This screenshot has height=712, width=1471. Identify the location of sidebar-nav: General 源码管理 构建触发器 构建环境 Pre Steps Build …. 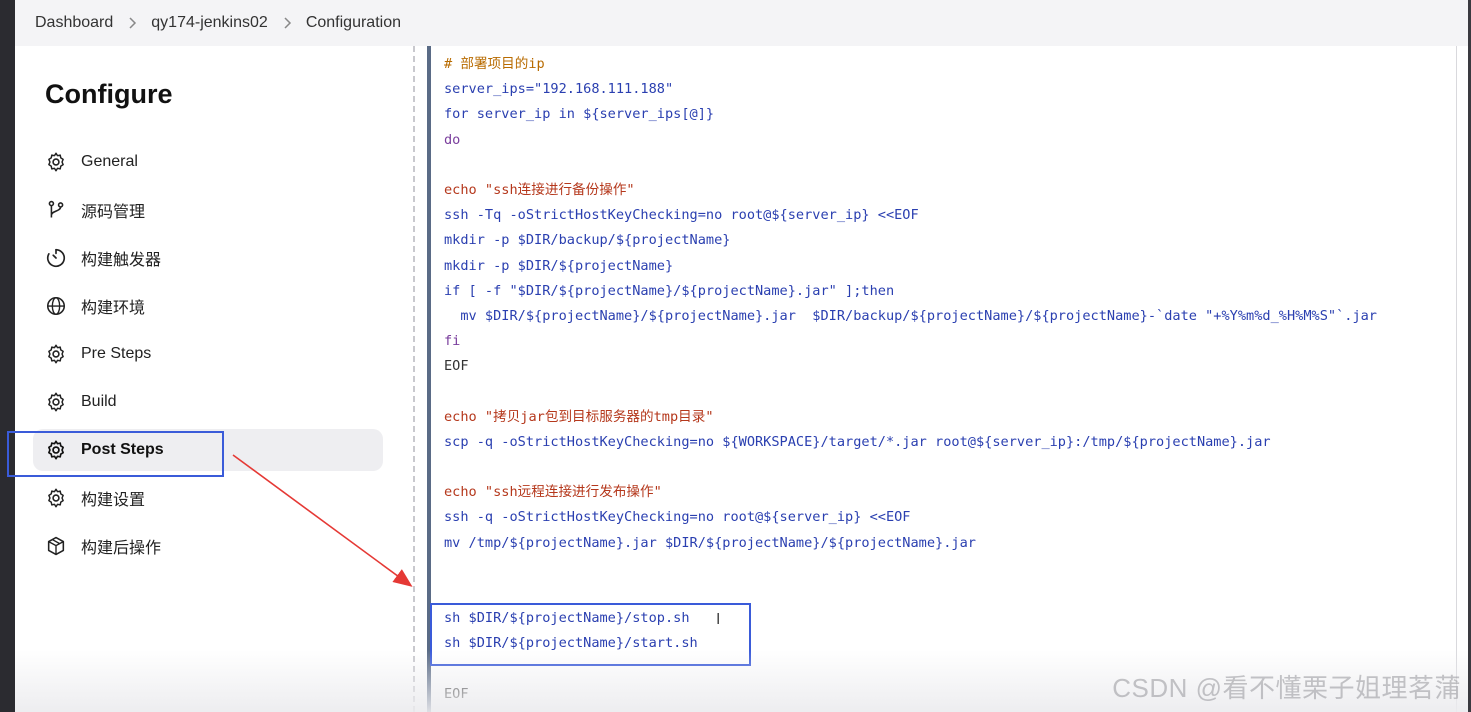
(208, 357).